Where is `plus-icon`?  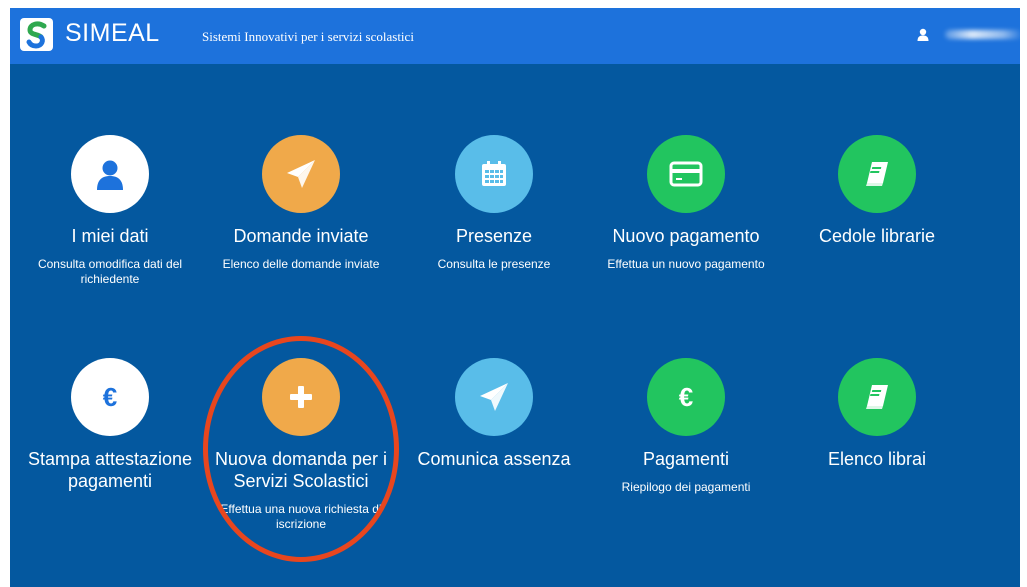
plus-icon is located at coordinates (301, 397).